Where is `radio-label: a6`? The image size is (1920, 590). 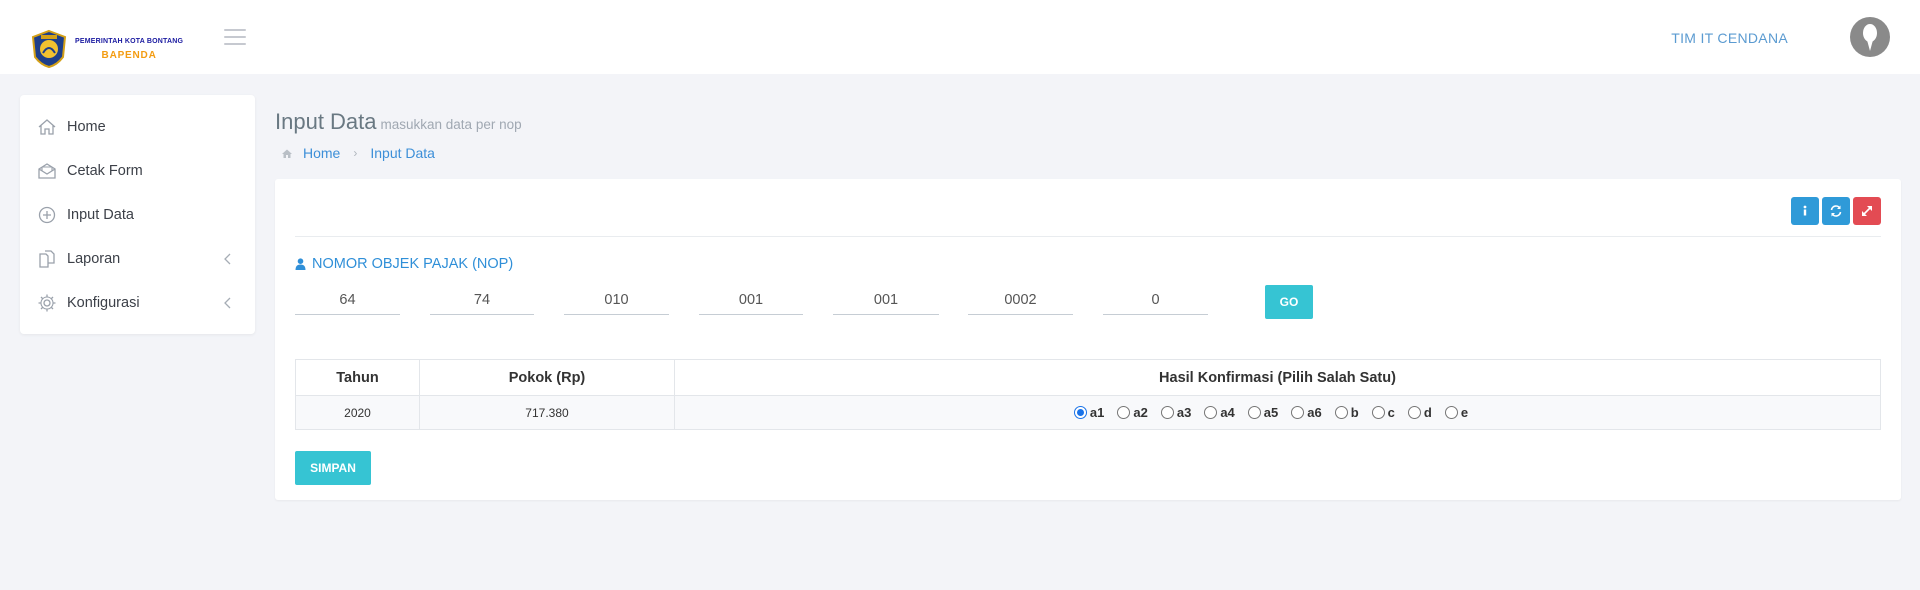 radio-label: a6 is located at coordinates (1314, 412).